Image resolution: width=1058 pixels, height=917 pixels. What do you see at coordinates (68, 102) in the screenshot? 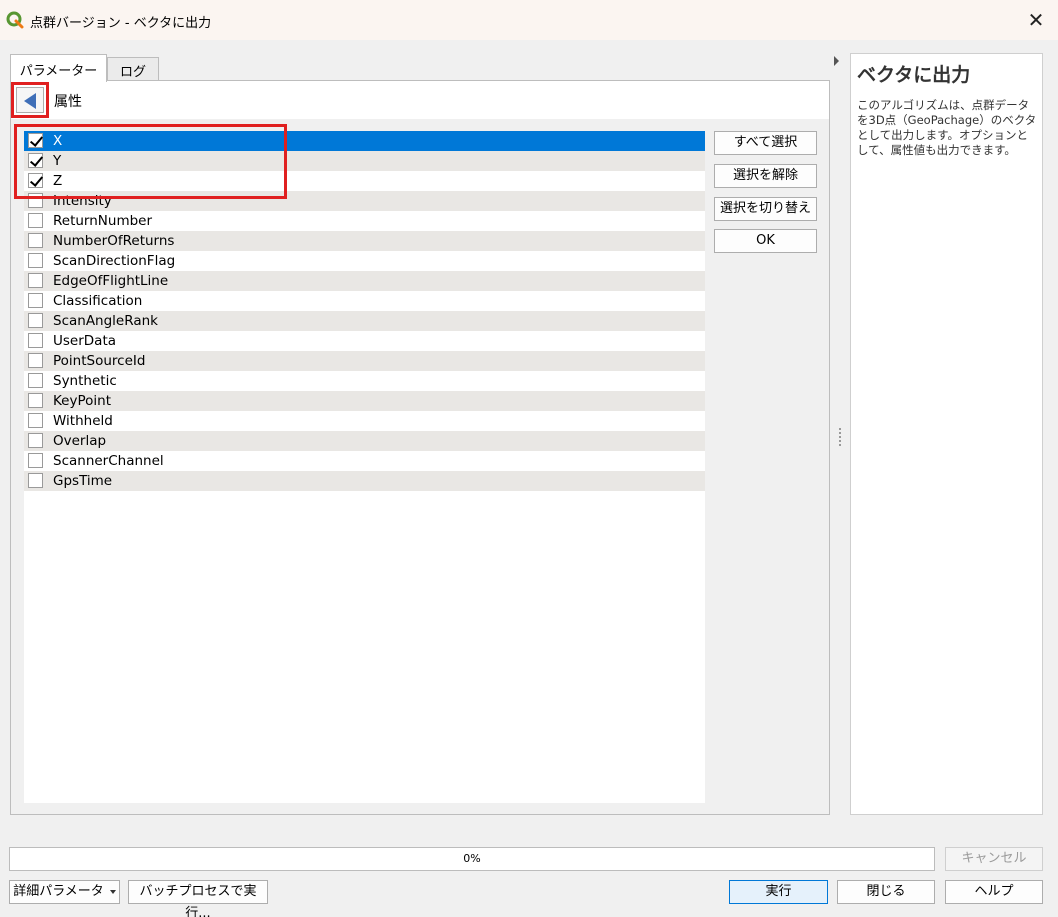
I see `panel-header-label: 属性` at bounding box center [68, 102].